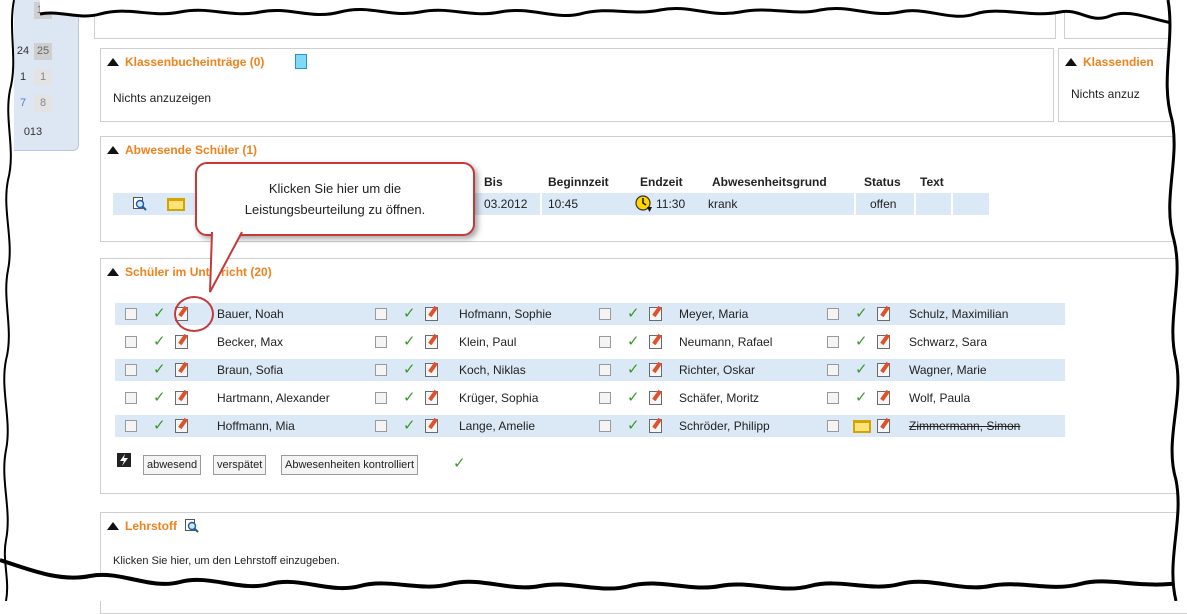  I want to click on lesson-content-title: Lehrstoff, so click(151, 526).